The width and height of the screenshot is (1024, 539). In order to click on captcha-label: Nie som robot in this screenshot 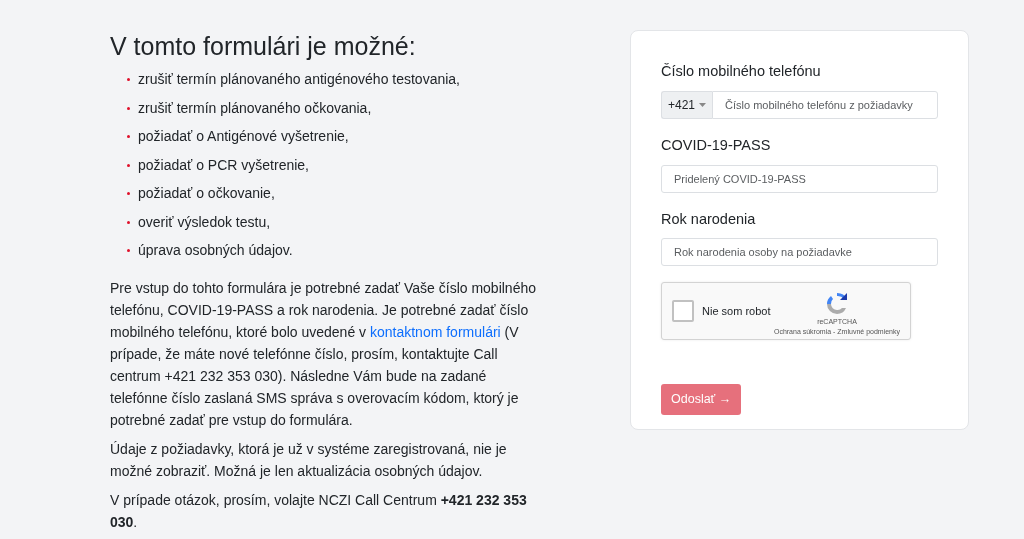, I will do `click(737, 311)`.